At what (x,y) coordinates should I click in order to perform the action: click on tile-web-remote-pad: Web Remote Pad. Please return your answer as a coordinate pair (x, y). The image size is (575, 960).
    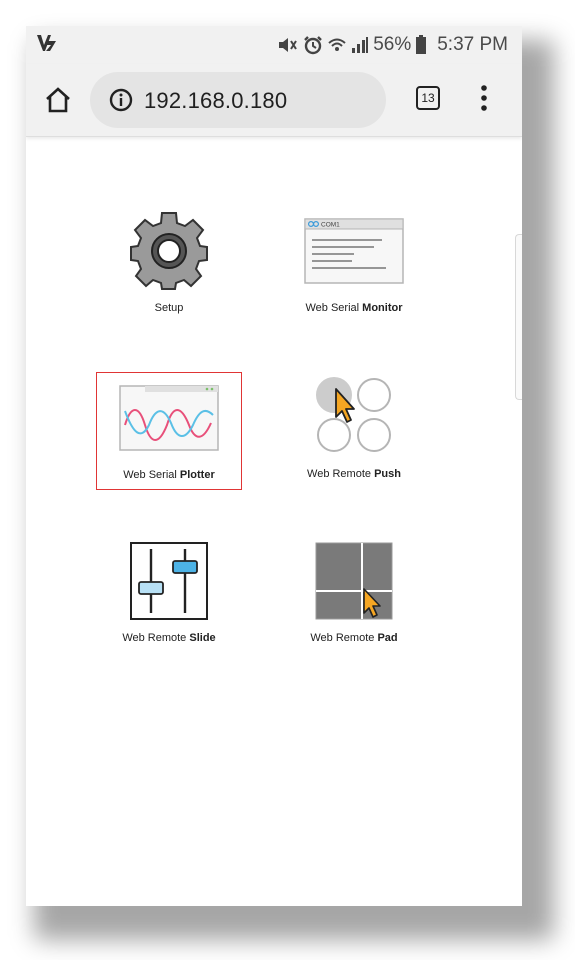
    Looking at the image, I should click on (354, 595).